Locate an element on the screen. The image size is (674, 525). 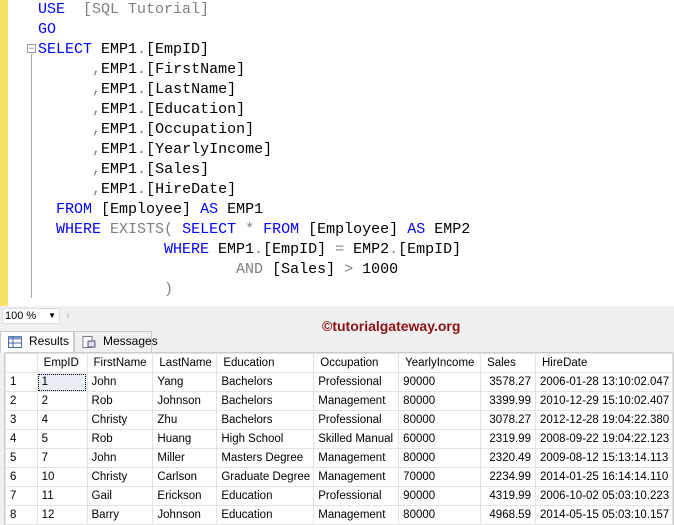
column-header: Education is located at coordinates (265, 363).